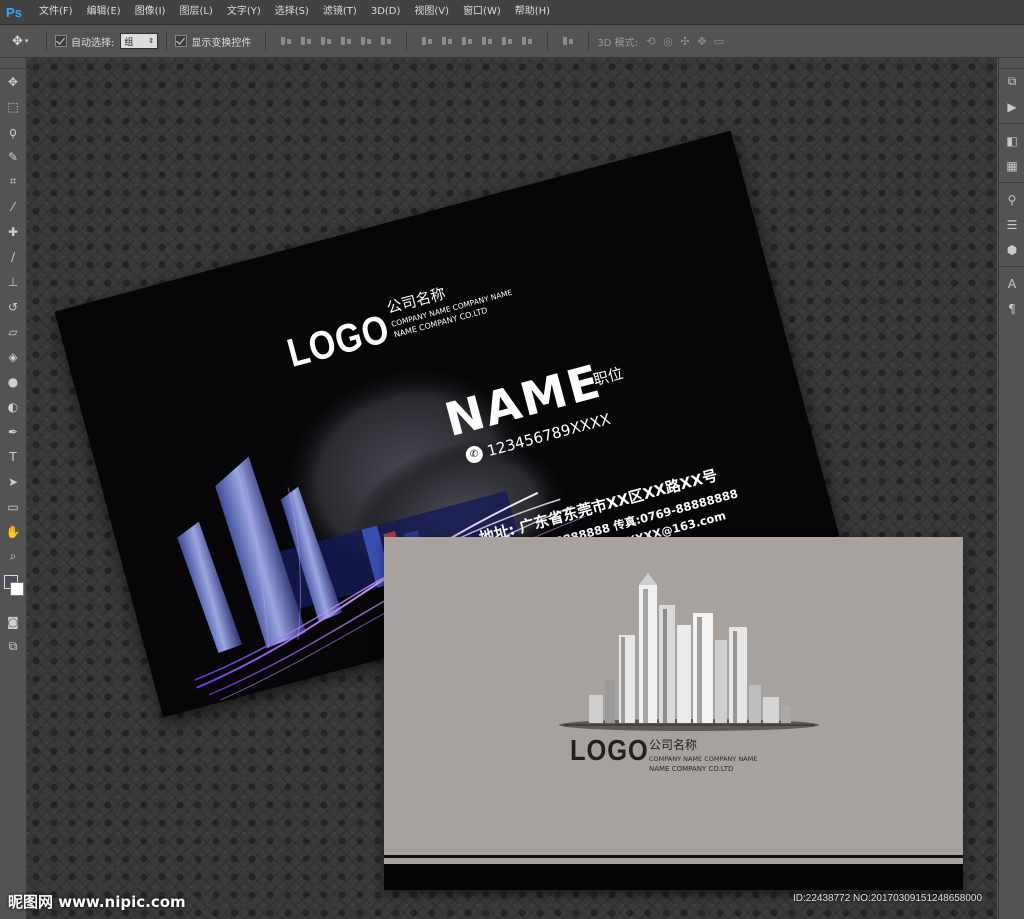 Image resolution: width=1024 pixels, height=919 pixels. Describe the element at coordinates (1011, 81) in the screenshot. I see `history-panel-icon: ⧉` at that location.